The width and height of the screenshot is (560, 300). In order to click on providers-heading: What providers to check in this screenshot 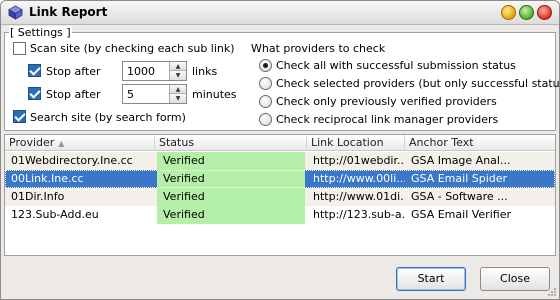, I will do `click(318, 48)`.